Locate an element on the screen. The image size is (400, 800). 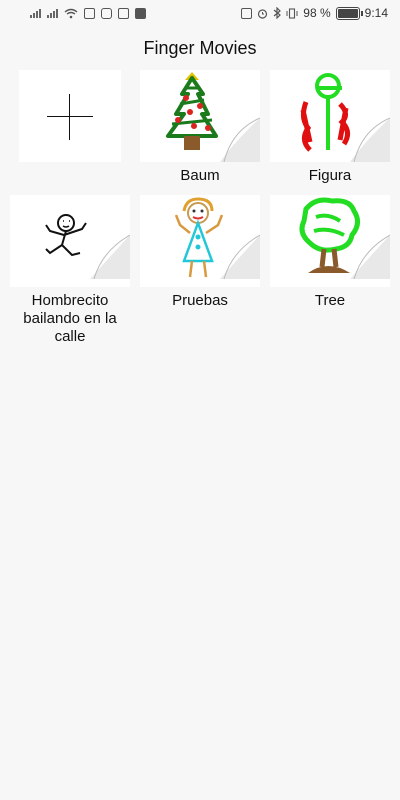
bluetooth-icon is located at coordinates (277, 13).